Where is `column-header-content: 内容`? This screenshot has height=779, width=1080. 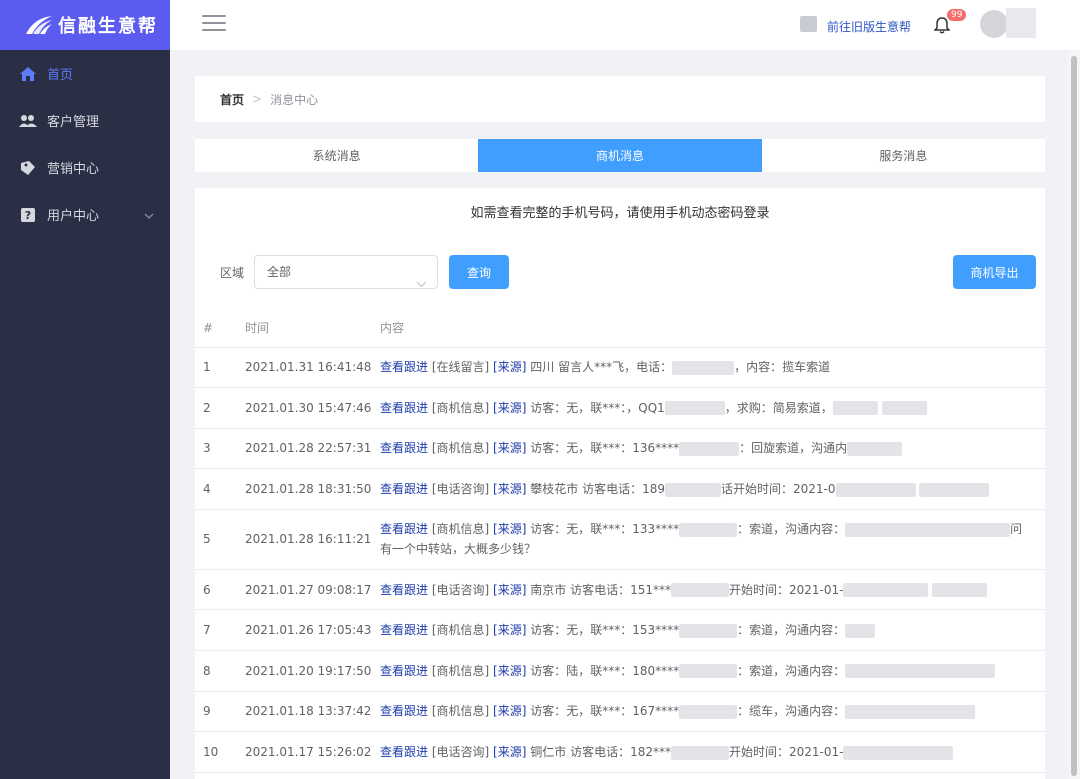
column-header-content: 内容 is located at coordinates (712, 328).